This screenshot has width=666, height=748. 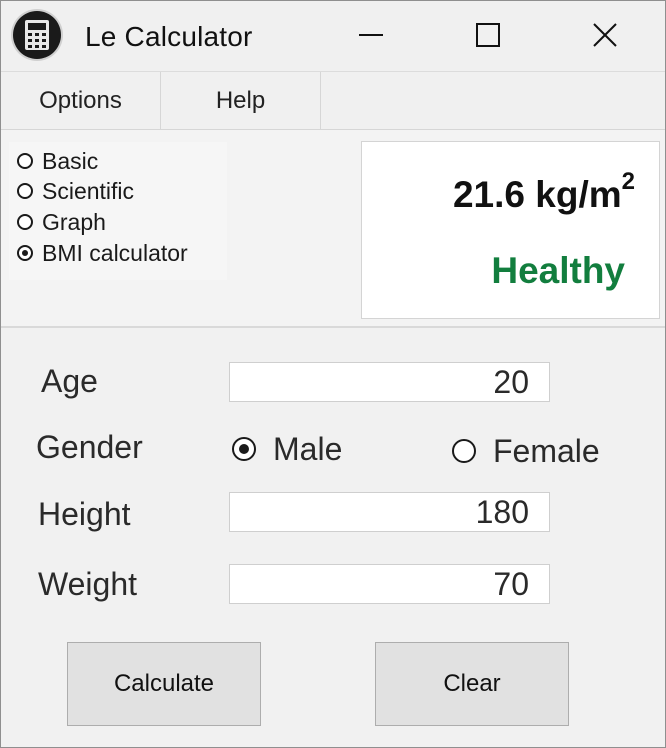 What do you see at coordinates (74, 221) in the screenshot?
I see `mode-graph-label: Graph` at bounding box center [74, 221].